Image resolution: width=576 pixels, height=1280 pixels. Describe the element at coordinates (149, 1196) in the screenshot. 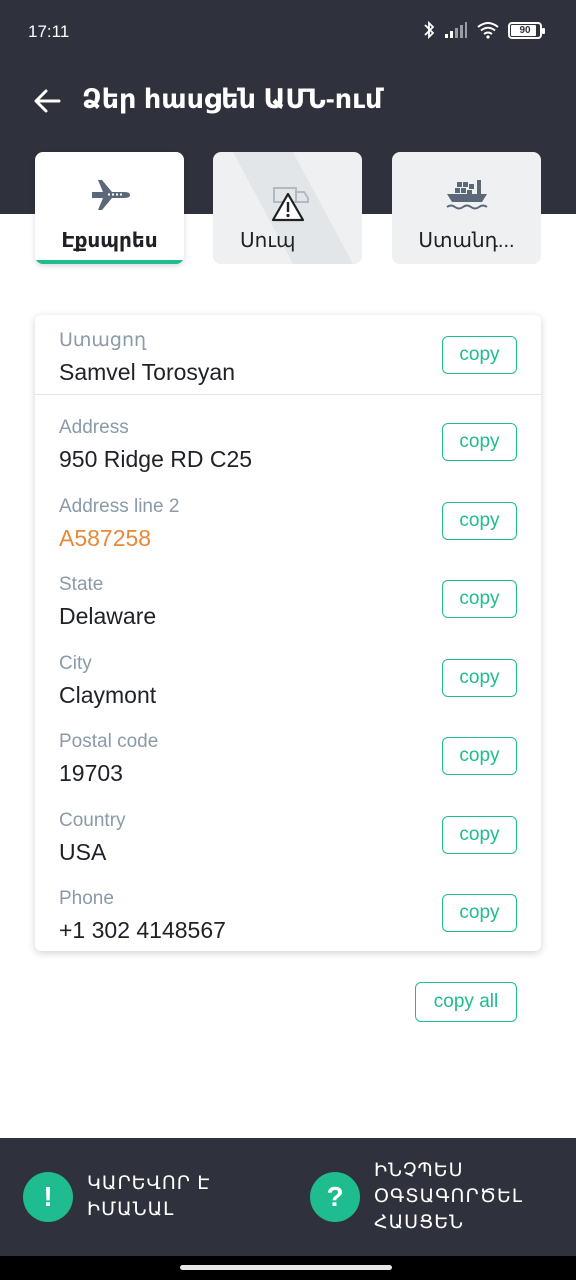

I see `important-info-label: ԿԱՐԵՎՈՐ Է ԻՄԱՆԱԼ` at that location.